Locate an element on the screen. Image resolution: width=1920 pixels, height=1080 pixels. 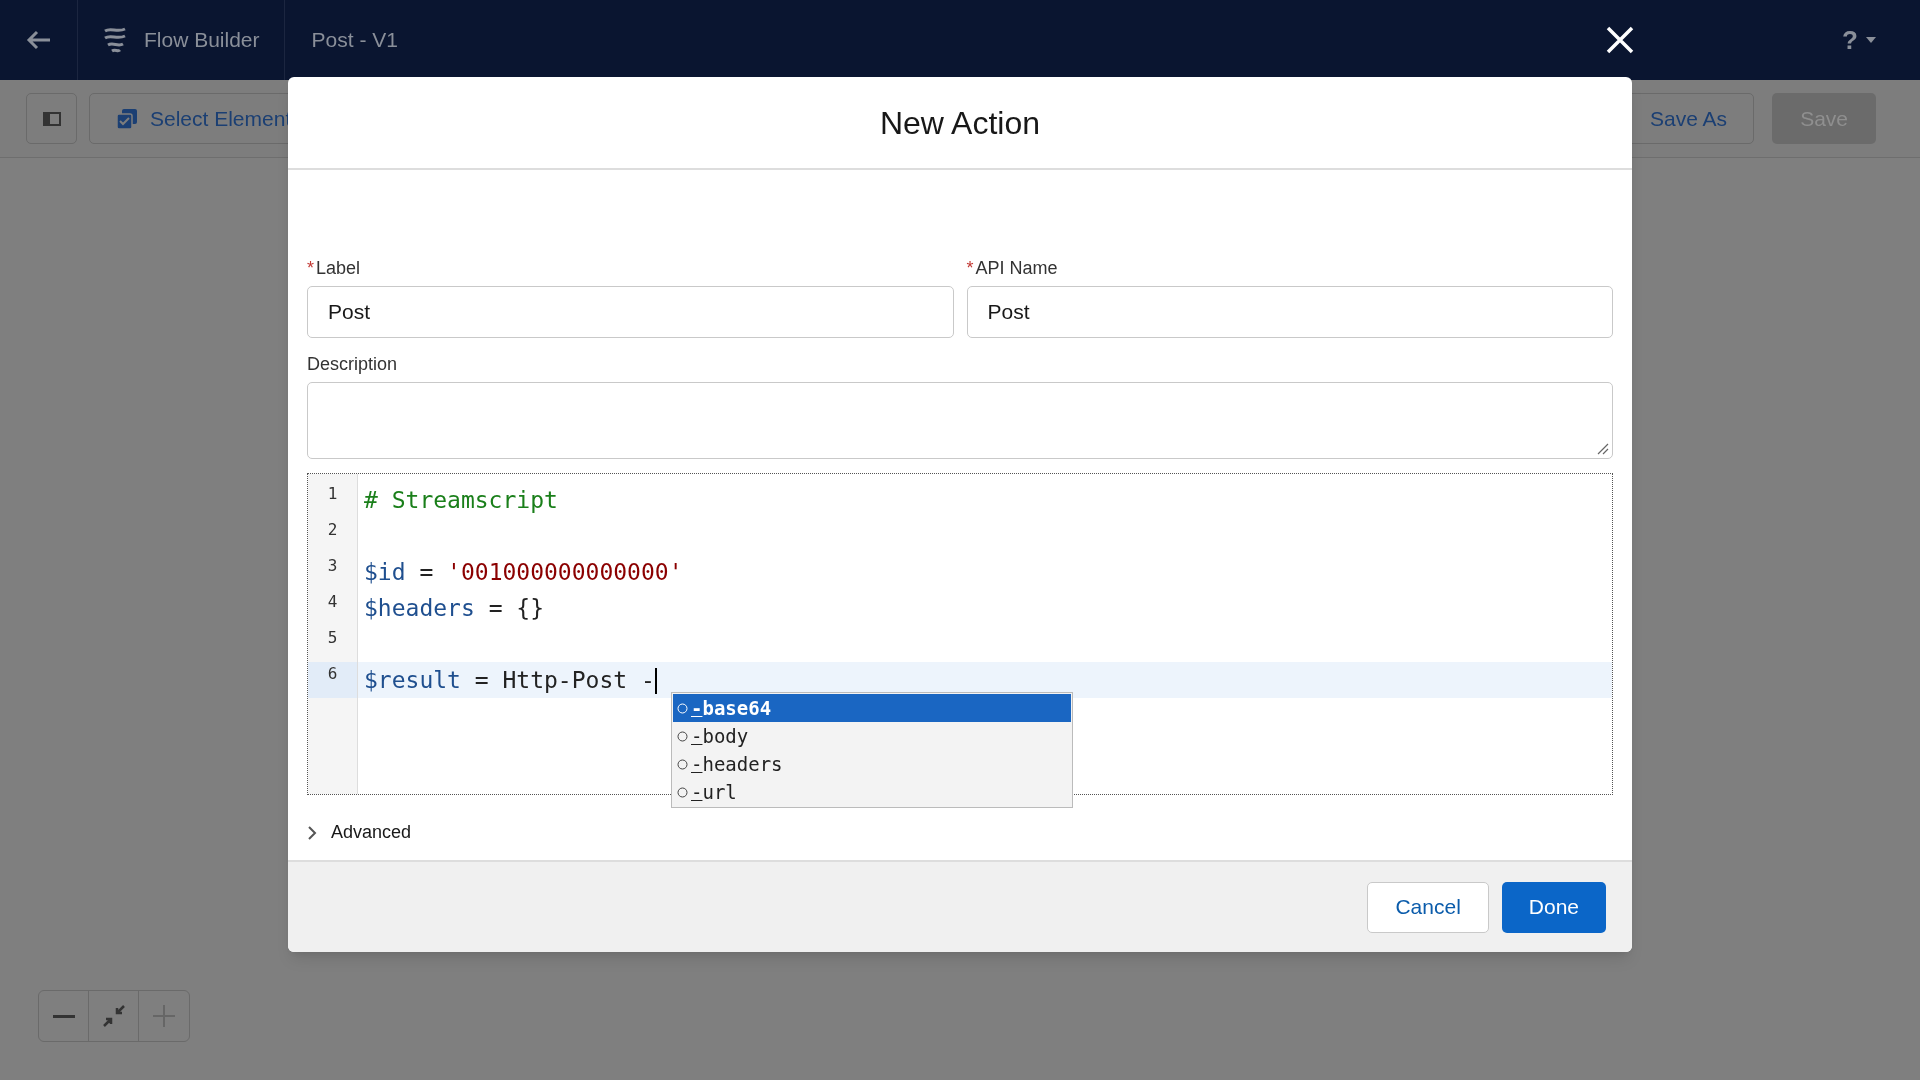
caret-icon is located at coordinates (1871, 40).